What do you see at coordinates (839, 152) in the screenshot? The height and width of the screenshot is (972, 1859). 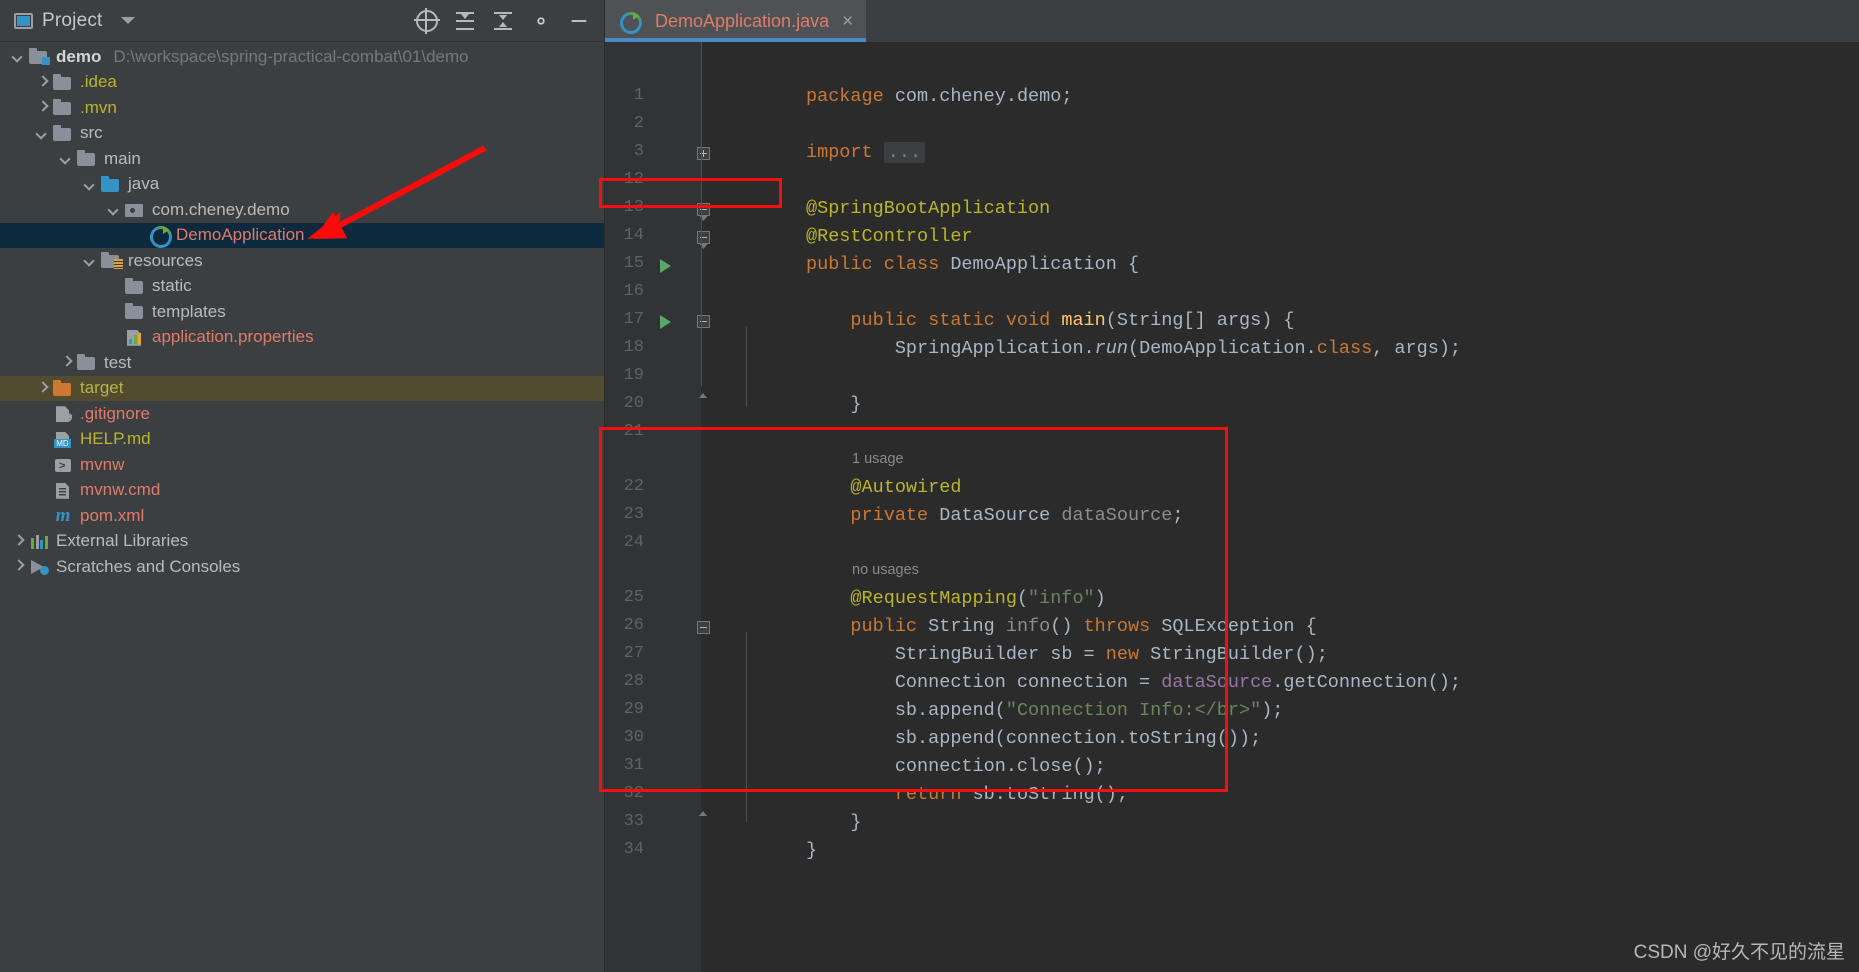 I see `code-token: import` at bounding box center [839, 152].